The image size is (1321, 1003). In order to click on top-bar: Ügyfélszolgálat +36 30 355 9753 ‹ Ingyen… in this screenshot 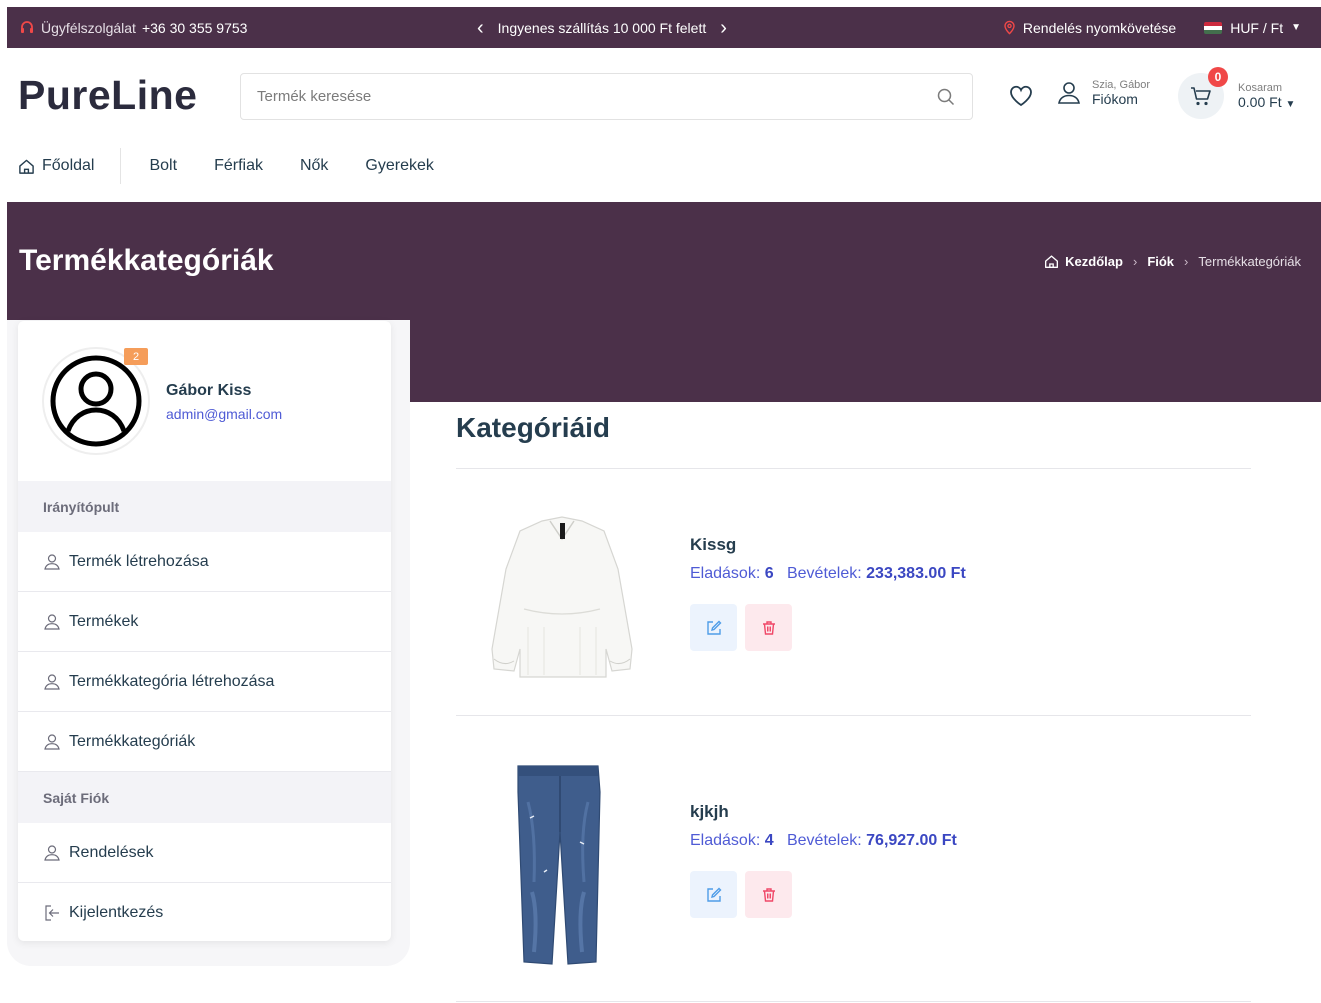, I will do `click(664, 27)`.